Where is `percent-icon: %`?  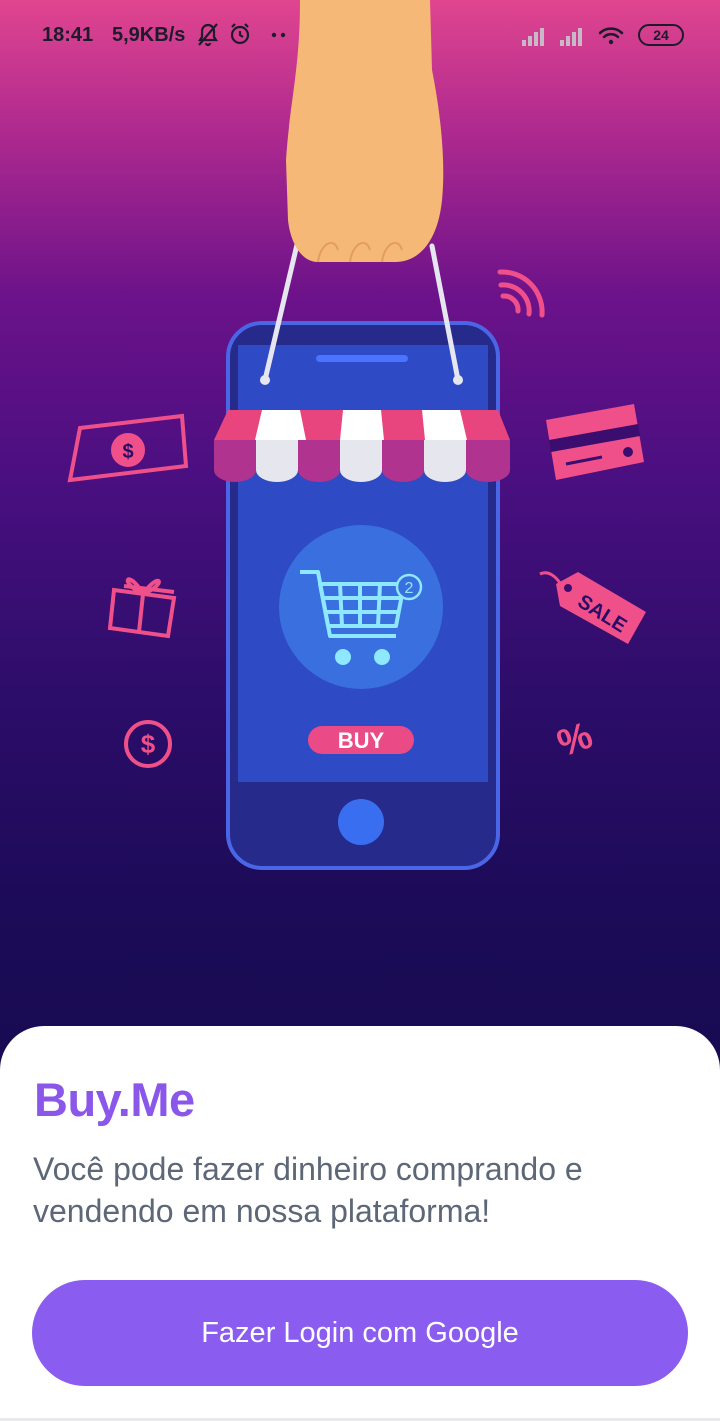
percent-icon: % is located at coordinates (575, 739).